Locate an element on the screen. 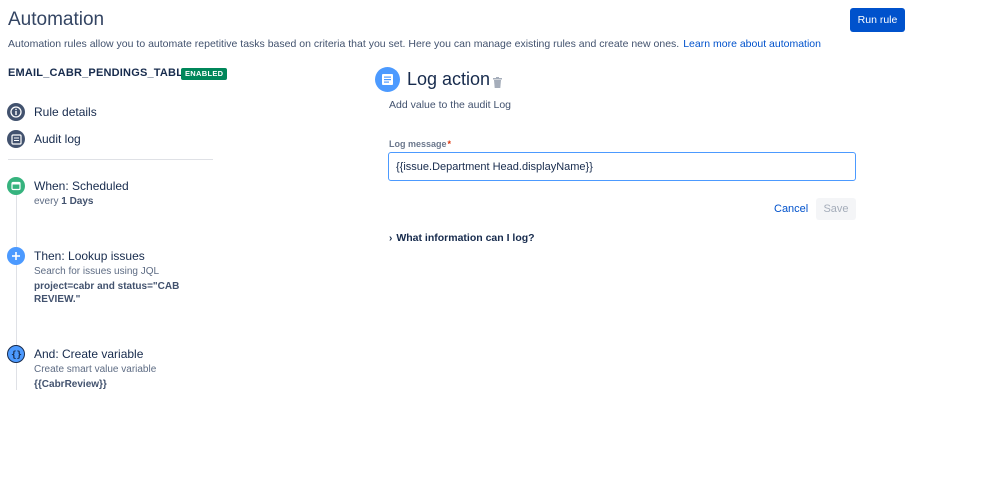 The image size is (999, 478). plus-icon is located at coordinates (16, 256).